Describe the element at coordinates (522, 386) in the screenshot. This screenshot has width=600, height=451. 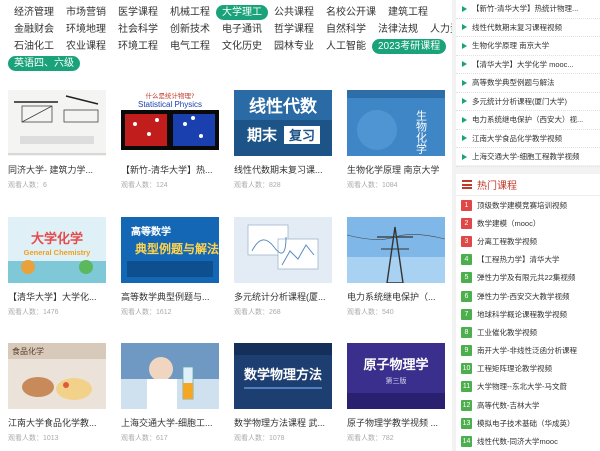
I see `hot-course-link: 大学物理--东北大学-马文蔚` at that location.